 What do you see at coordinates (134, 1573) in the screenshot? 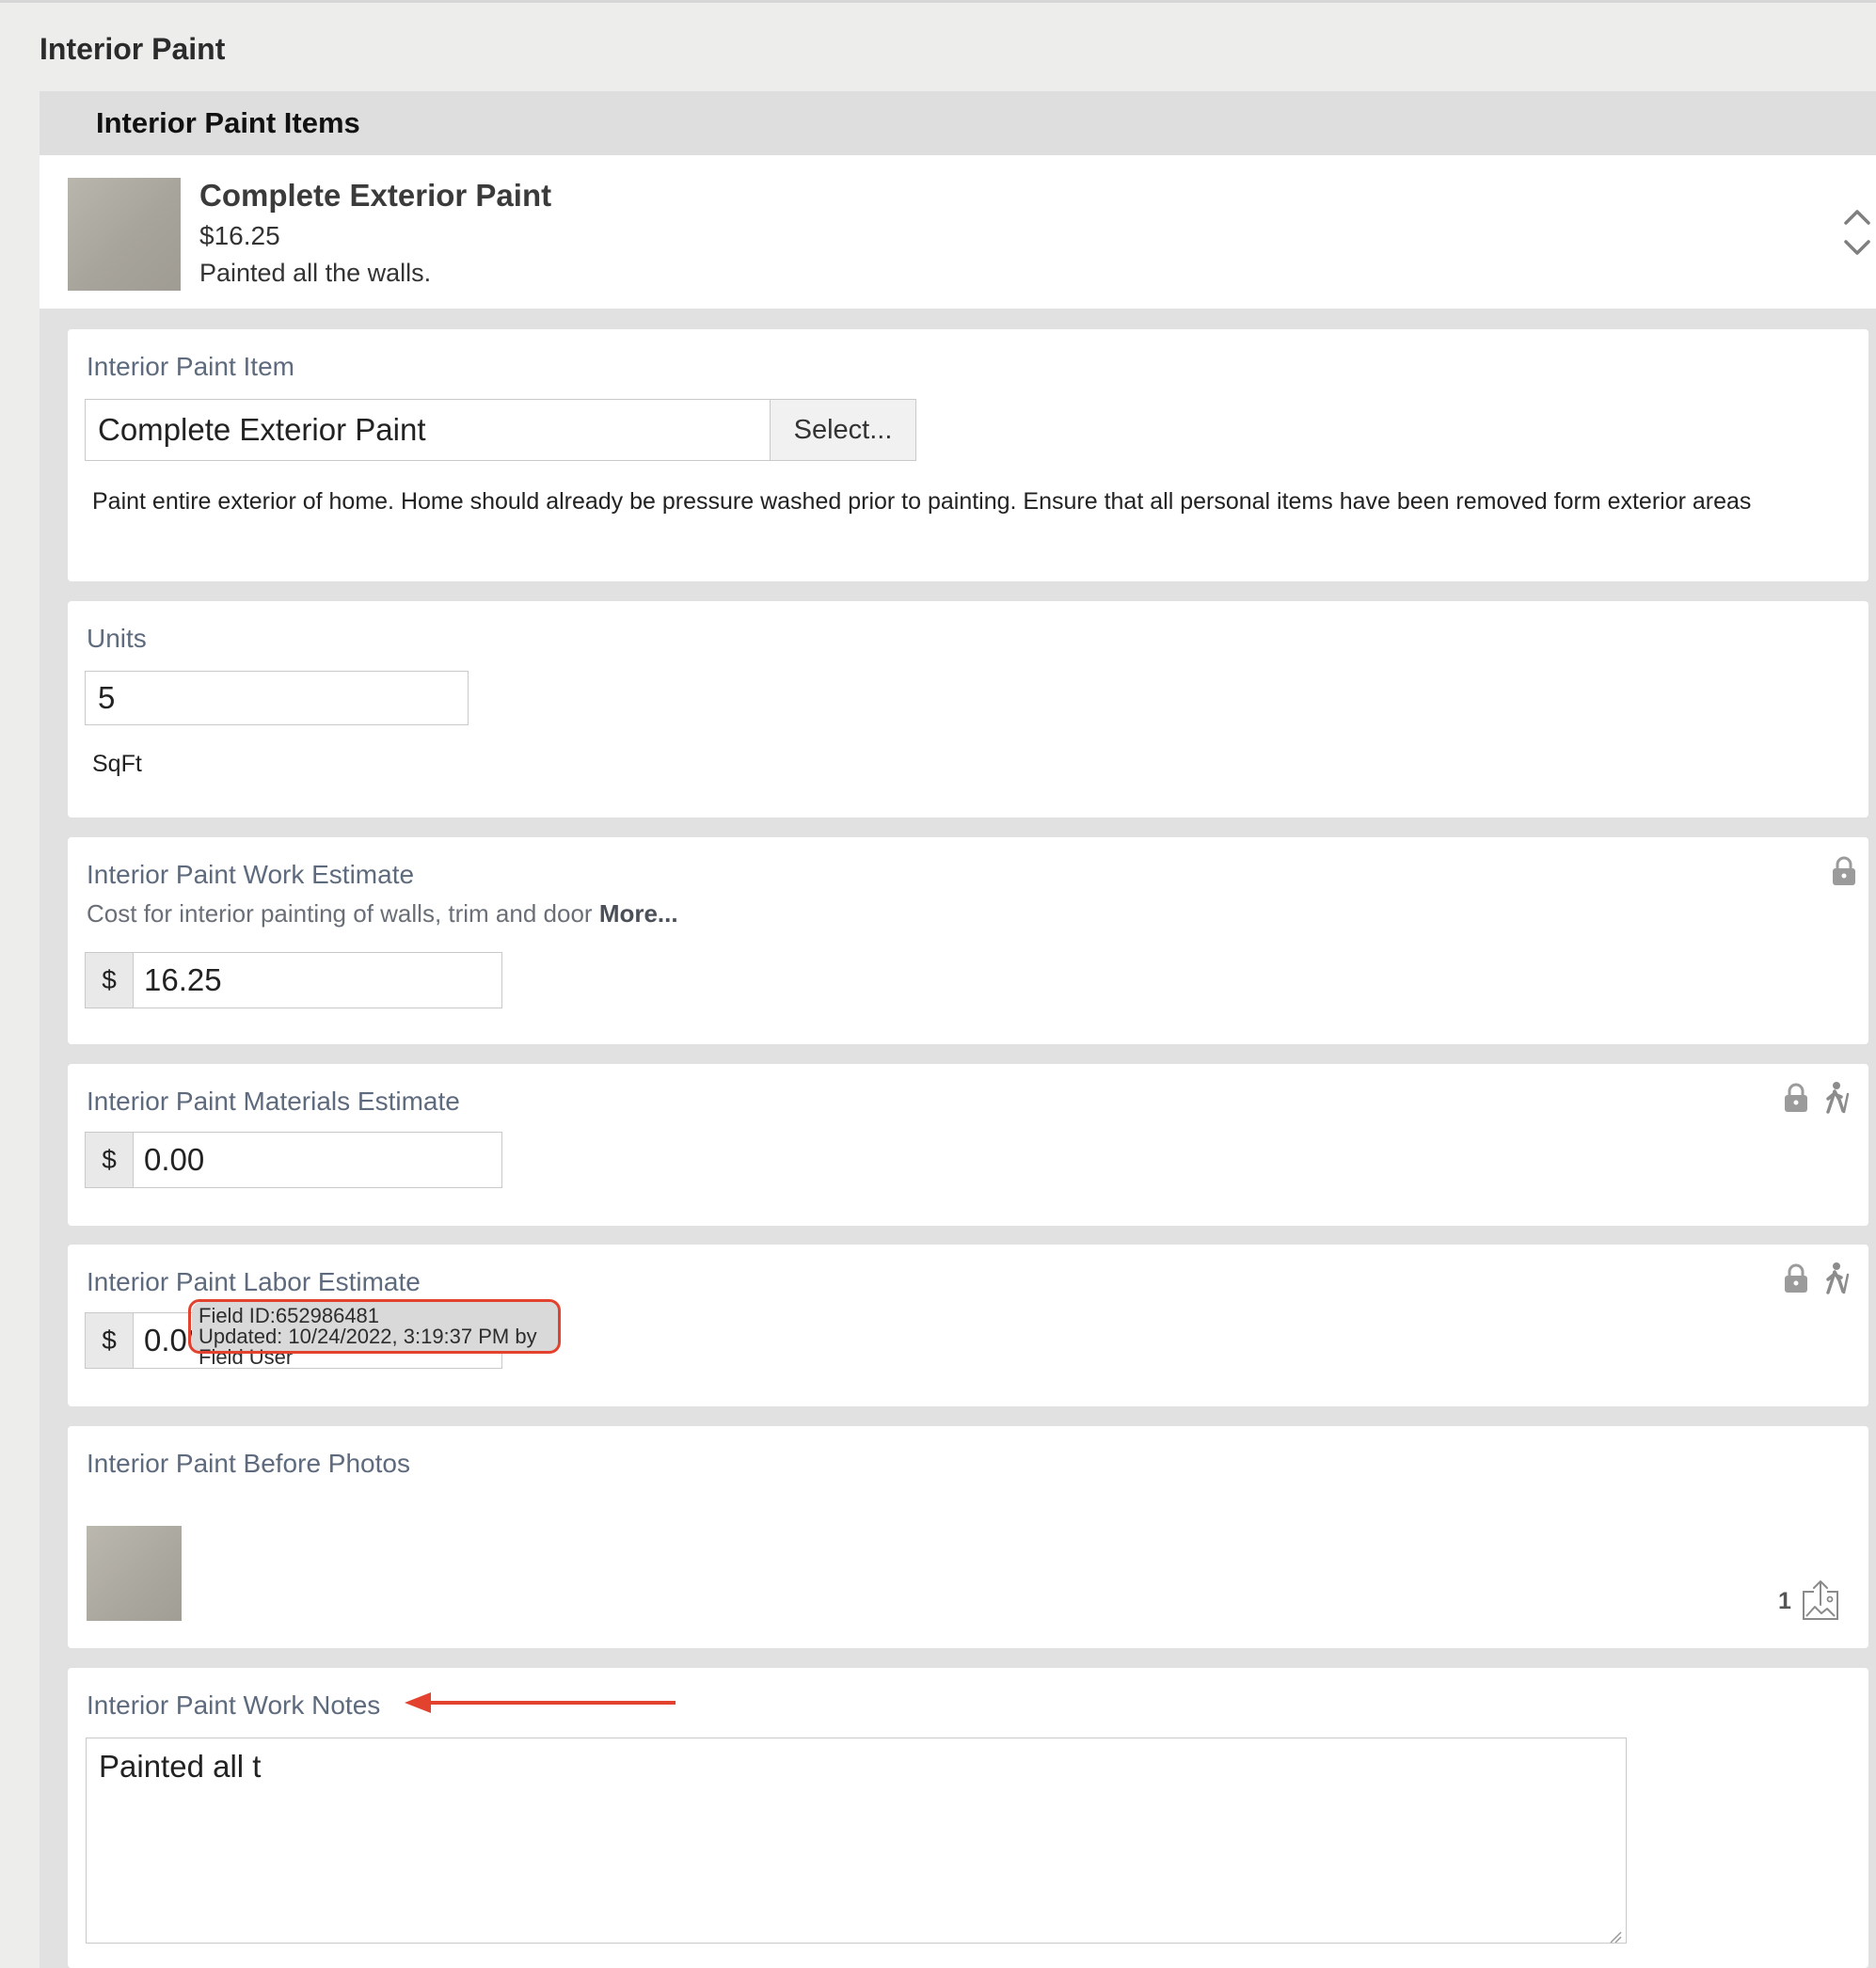
I see `before-photo-thumbnail` at bounding box center [134, 1573].